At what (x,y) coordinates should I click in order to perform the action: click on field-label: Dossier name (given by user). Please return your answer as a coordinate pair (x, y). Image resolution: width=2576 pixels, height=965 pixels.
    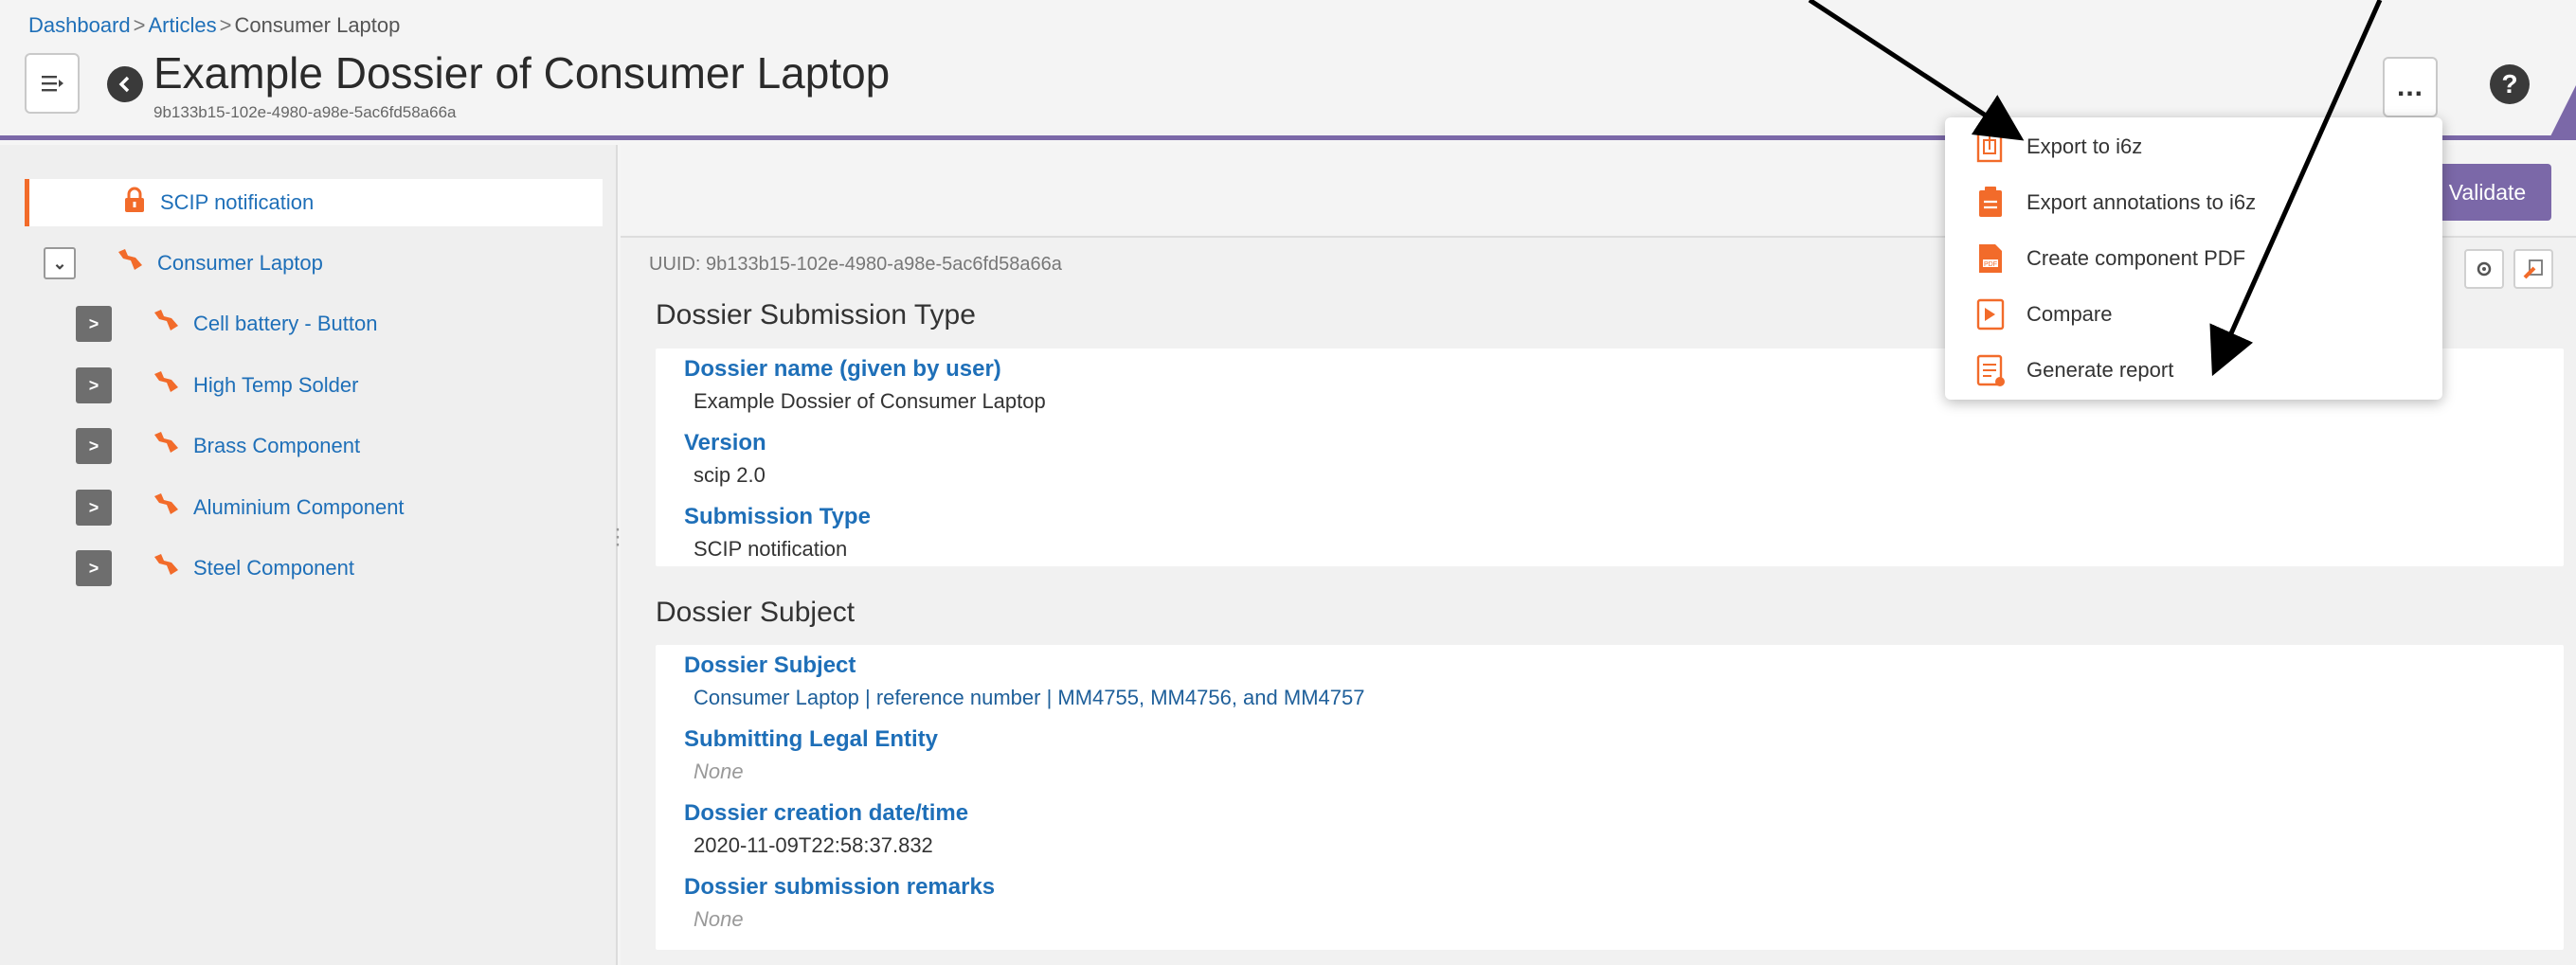
    Looking at the image, I should click on (842, 369).